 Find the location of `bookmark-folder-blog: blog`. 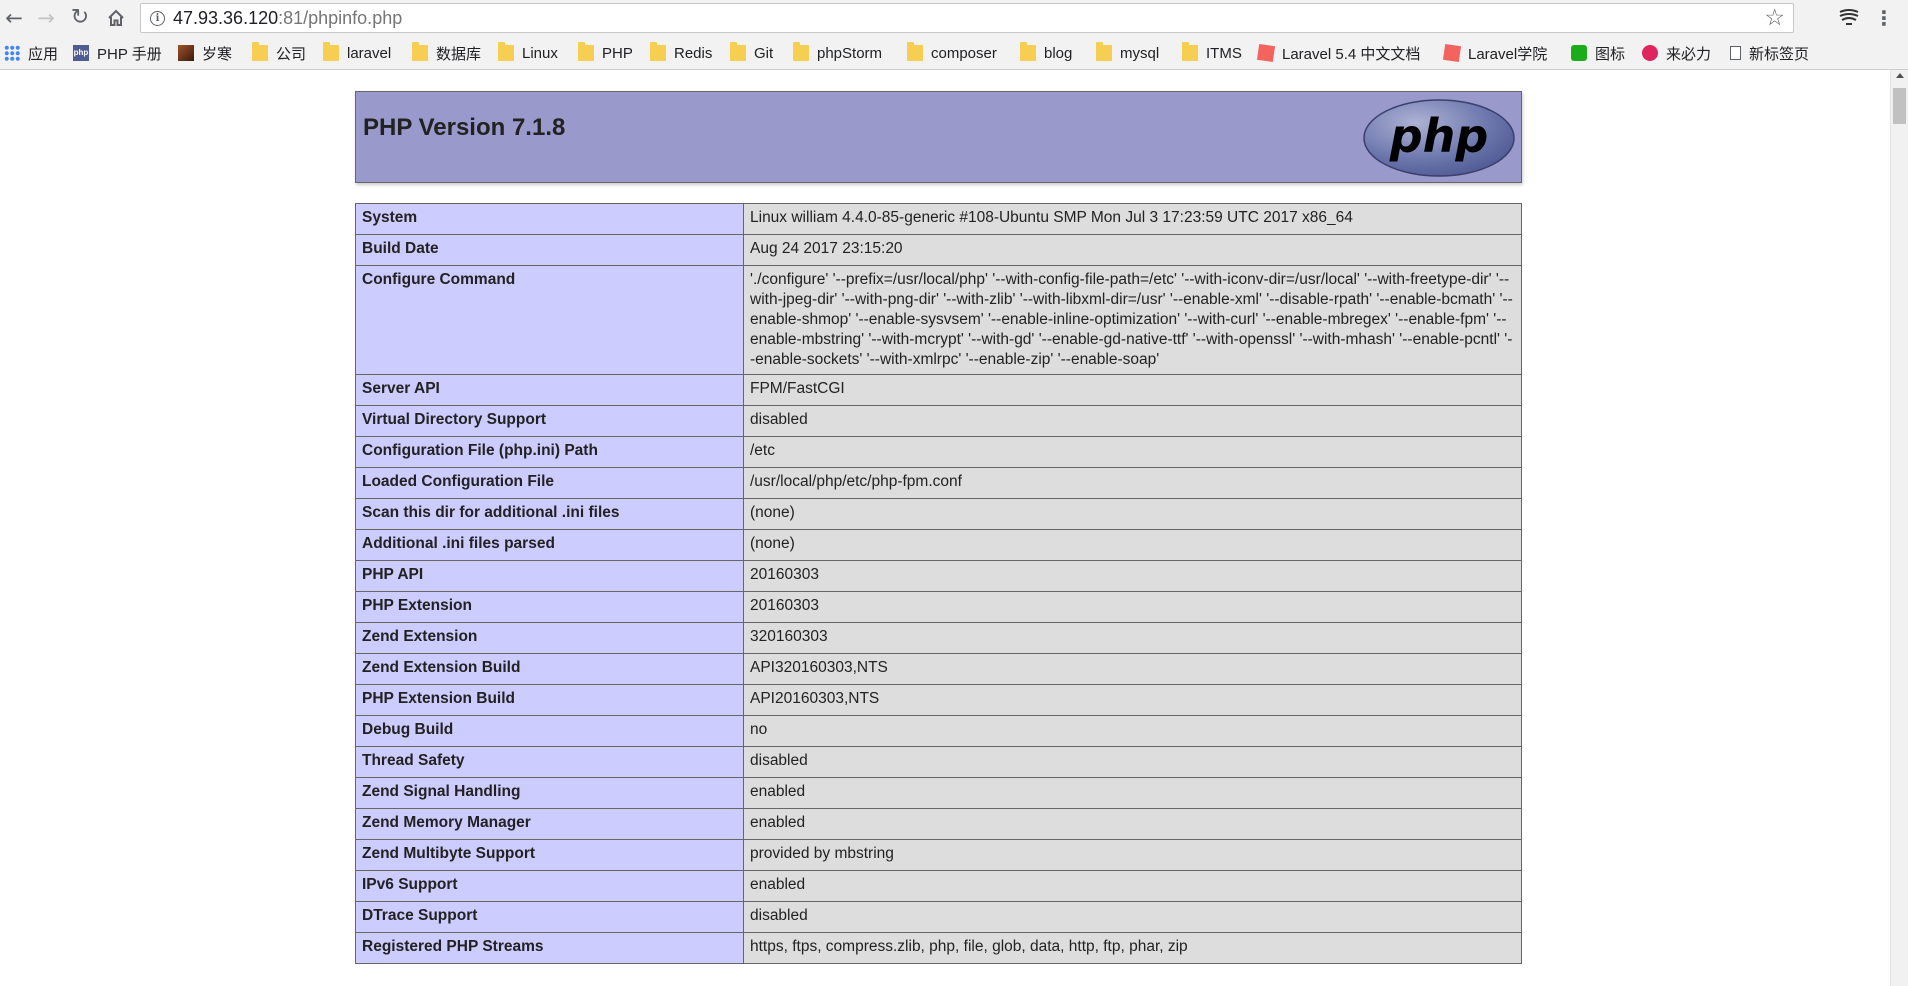

bookmark-folder-blog: blog is located at coordinates (1046, 53).